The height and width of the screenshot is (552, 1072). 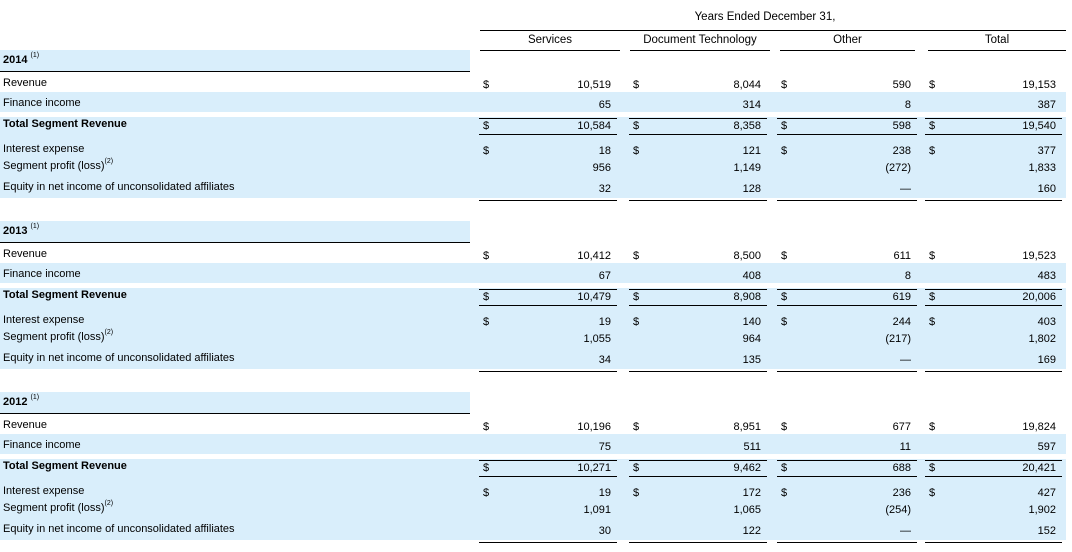 What do you see at coordinates (25, 254) in the screenshot?
I see `row-label-text: Revenue` at bounding box center [25, 254].